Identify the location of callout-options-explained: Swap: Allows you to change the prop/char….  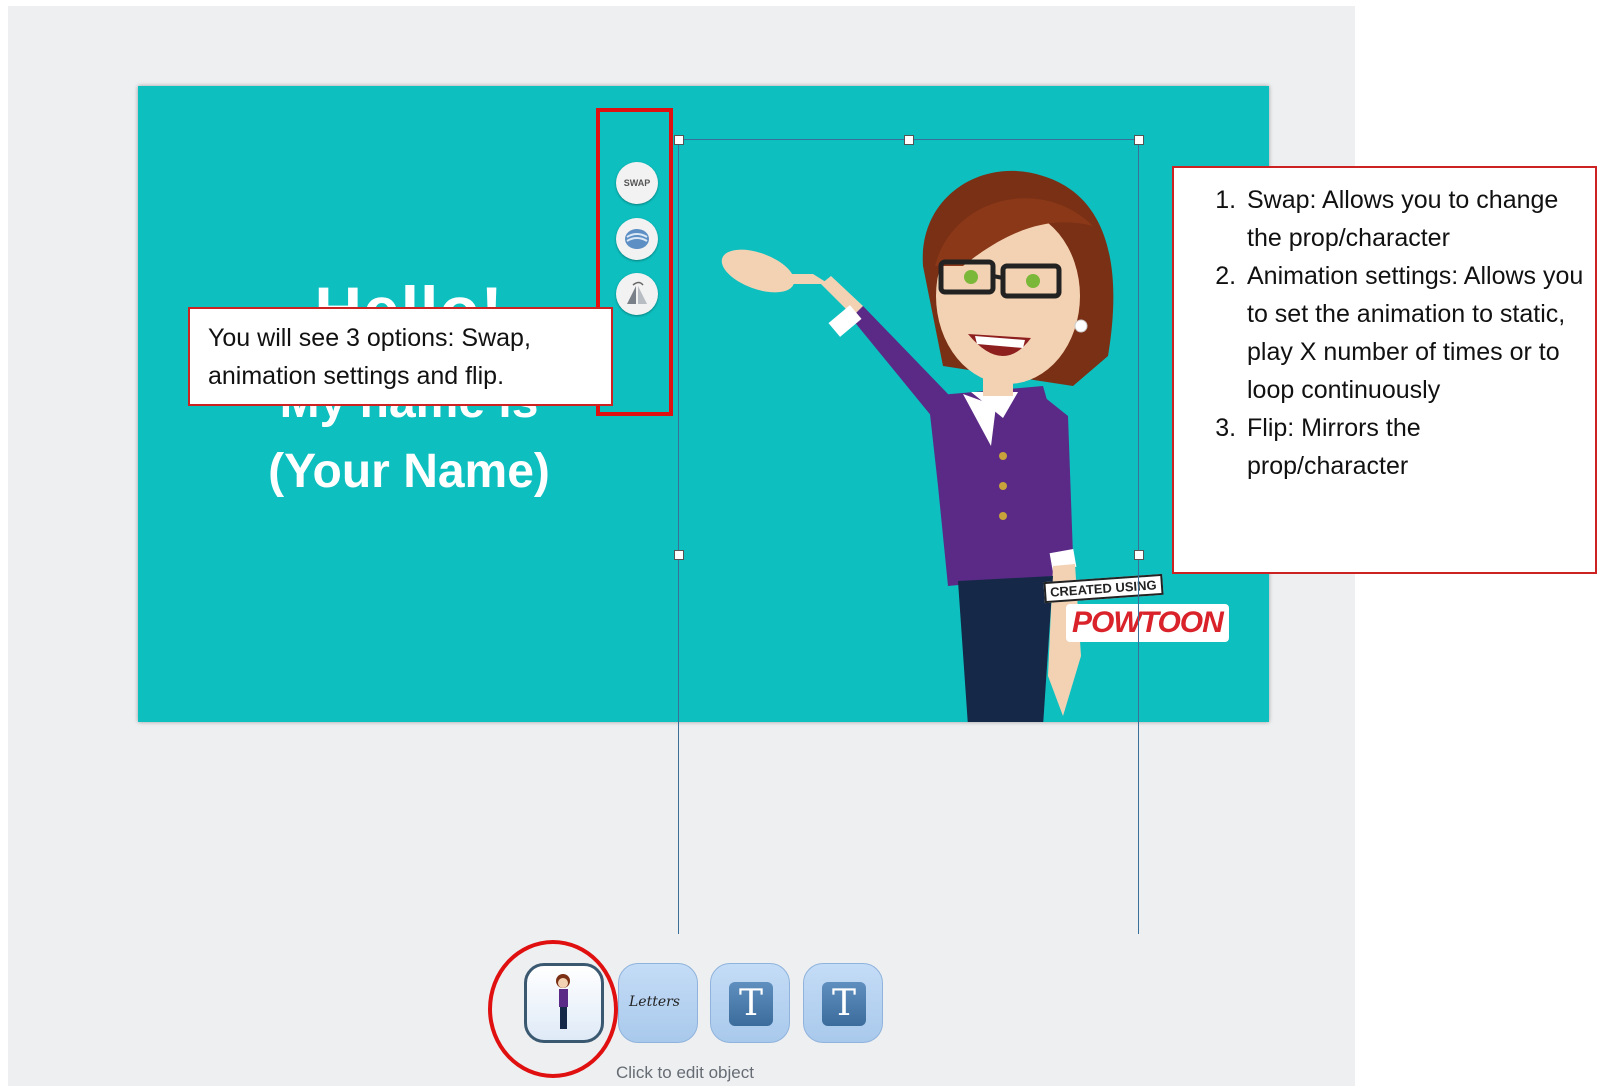
(1384, 370).